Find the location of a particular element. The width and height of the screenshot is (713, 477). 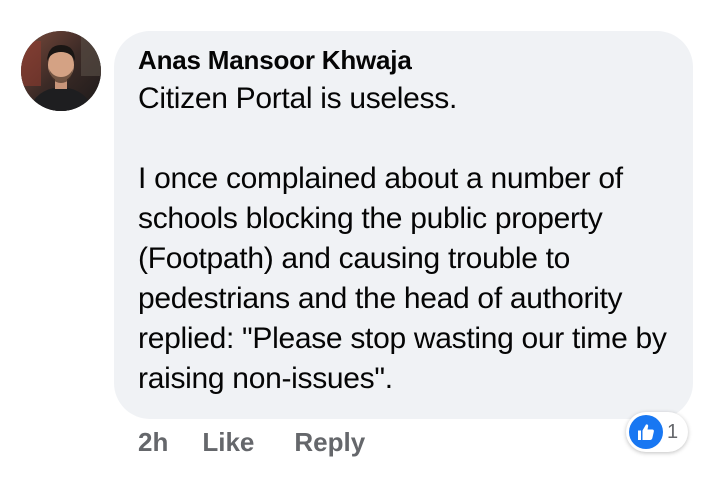

avatar is located at coordinates (61, 71).